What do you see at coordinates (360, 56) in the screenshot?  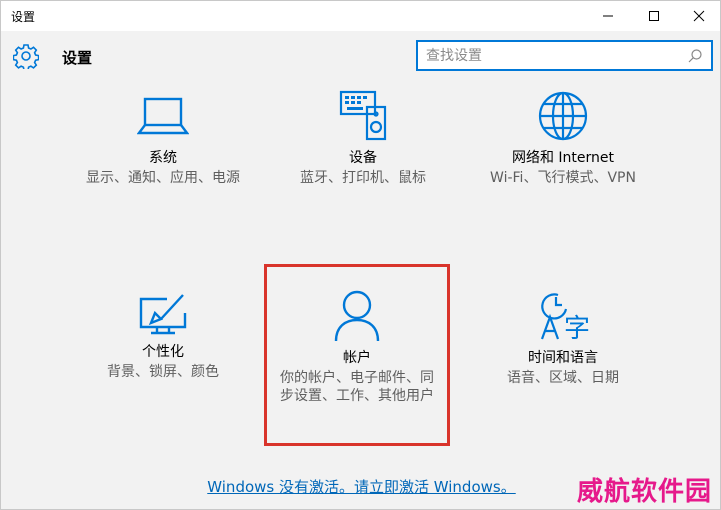 I see `settings-header: 设置` at bounding box center [360, 56].